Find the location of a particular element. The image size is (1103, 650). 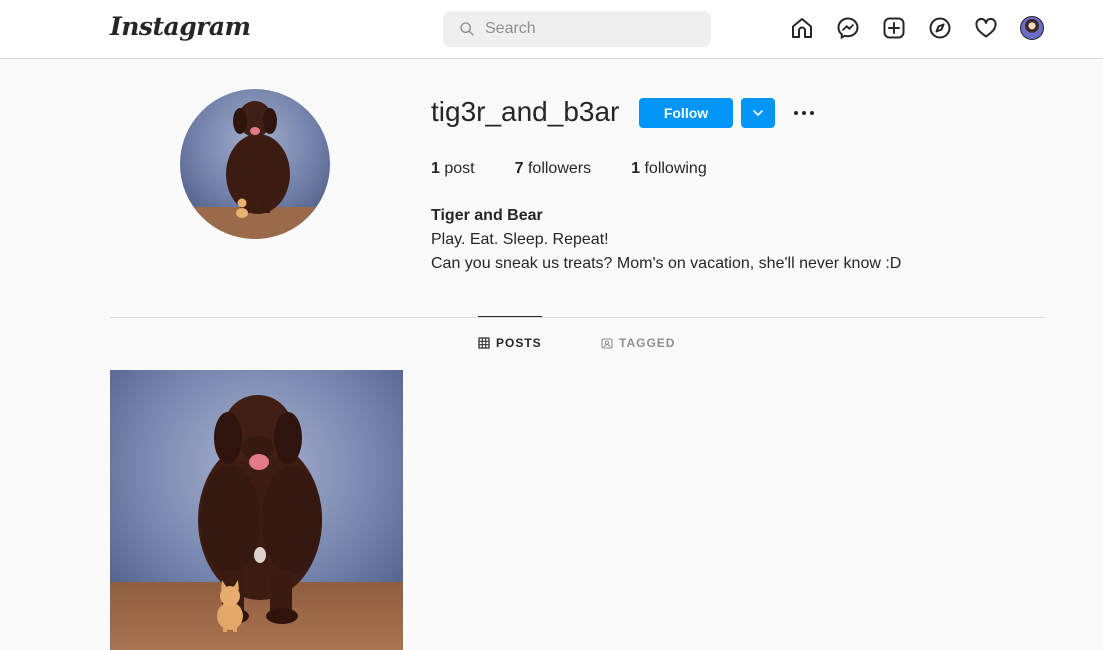

profile-username: tig3r_and_b3ar is located at coordinates (525, 111).